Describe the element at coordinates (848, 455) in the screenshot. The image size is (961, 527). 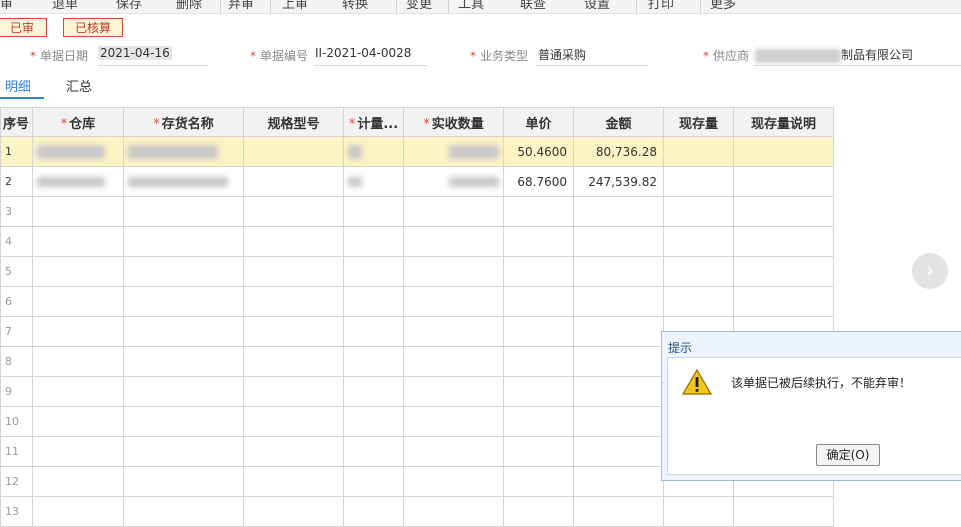
I see `ok-button: 确定(O)` at that location.